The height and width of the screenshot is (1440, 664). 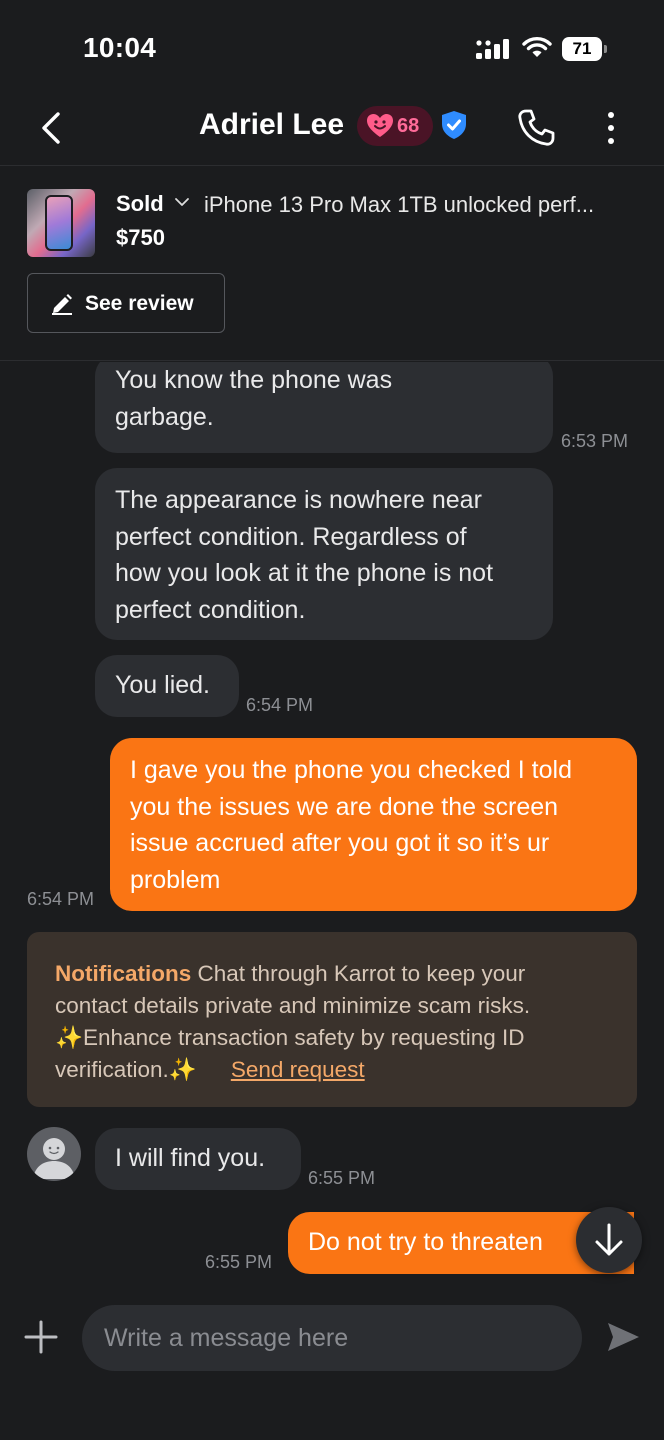 I want to click on notice-text: Chat through Karrot to keep your, so click(x=361, y=973).